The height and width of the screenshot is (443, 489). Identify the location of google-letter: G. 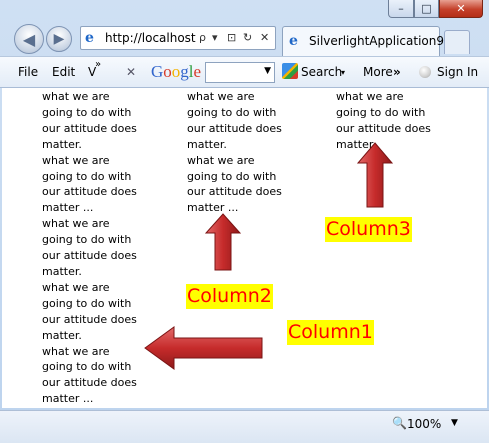
(157, 71).